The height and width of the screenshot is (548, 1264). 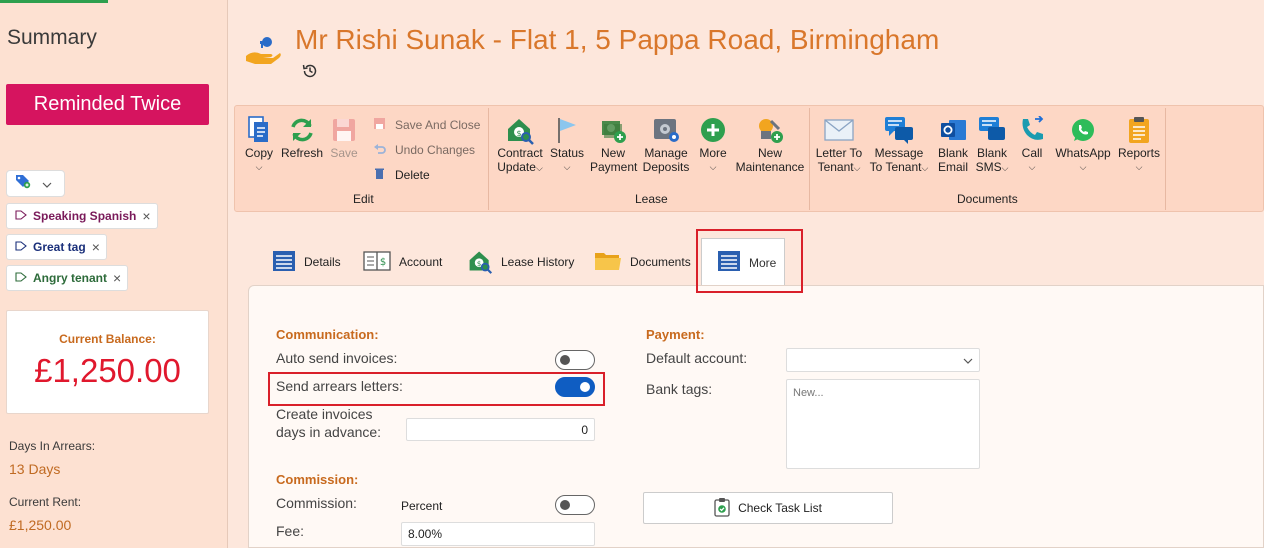 What do you see at coordinates (40, 525) in the screenshot?
I see `current-rent-value: £1,250.00` at bounding box center [40, 525].